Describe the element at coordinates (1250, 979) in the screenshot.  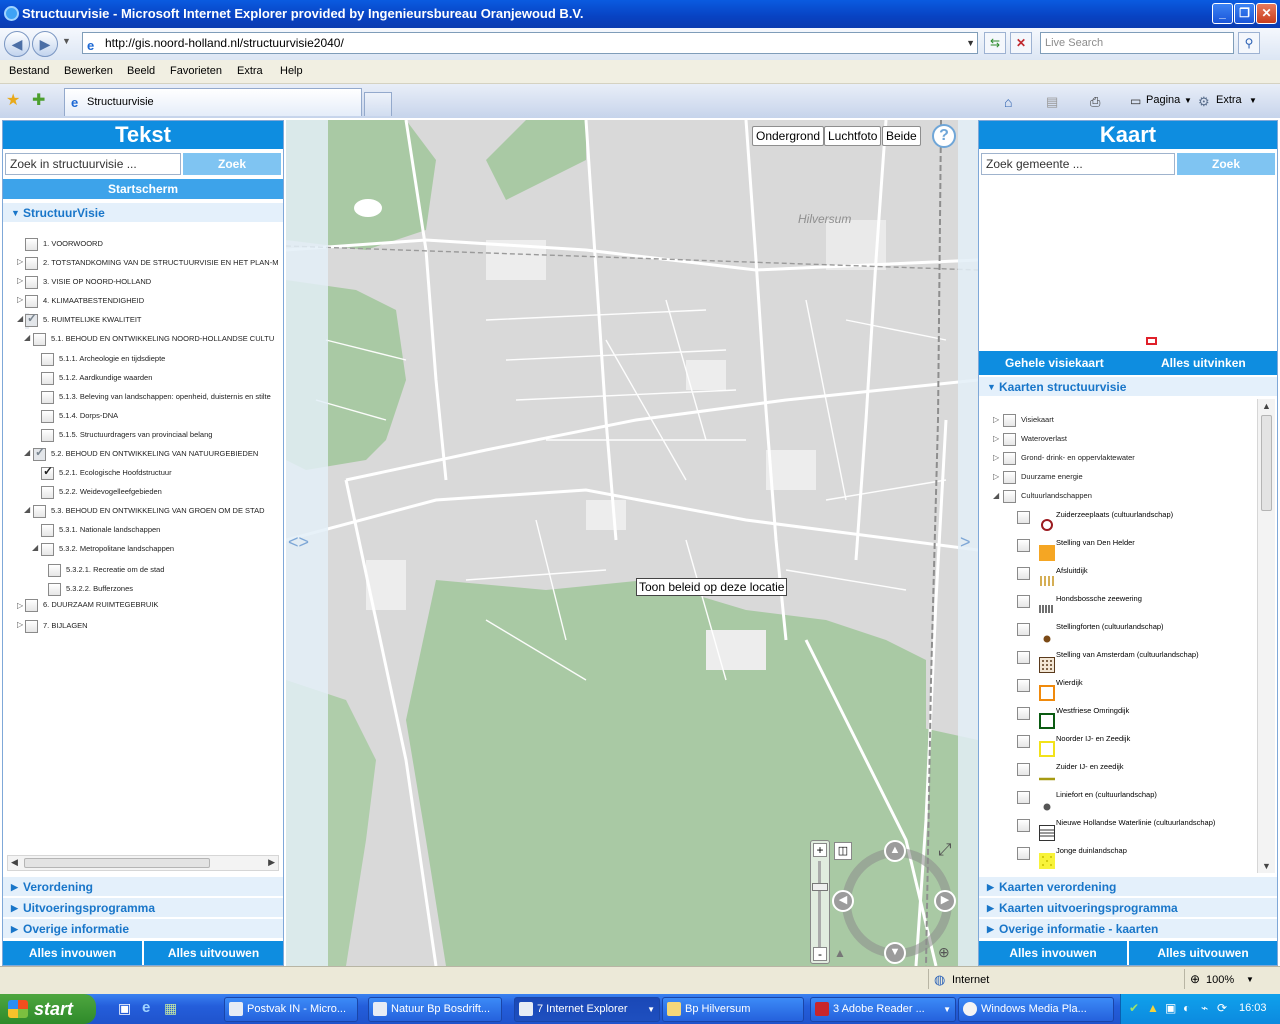
I see `zoom-dropdown-icon: ▼` at that location.